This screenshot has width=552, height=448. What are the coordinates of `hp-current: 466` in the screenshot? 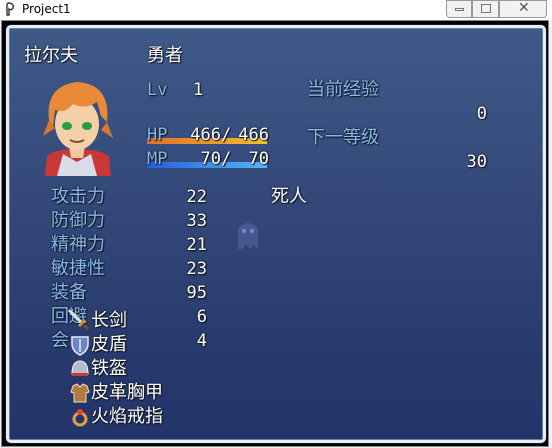 It's located at (205, 135).